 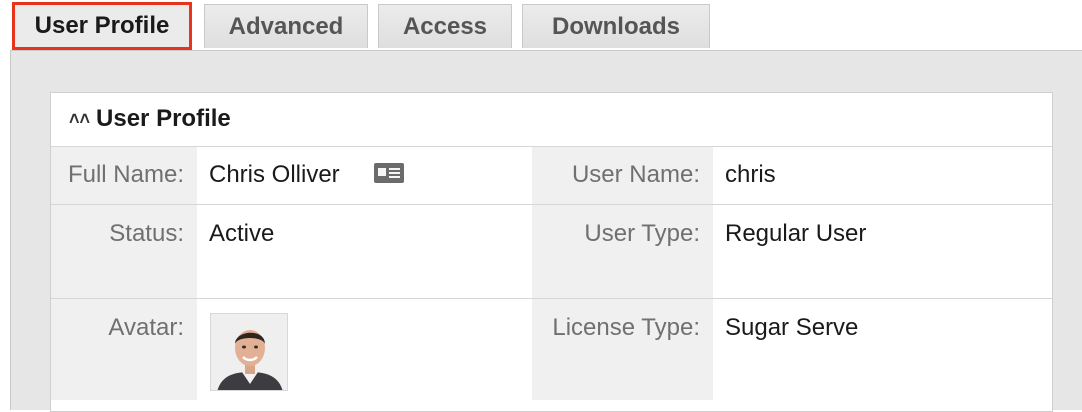 I want to click on section-header: ˄˄ User Profile, so click(x=551, y=119).